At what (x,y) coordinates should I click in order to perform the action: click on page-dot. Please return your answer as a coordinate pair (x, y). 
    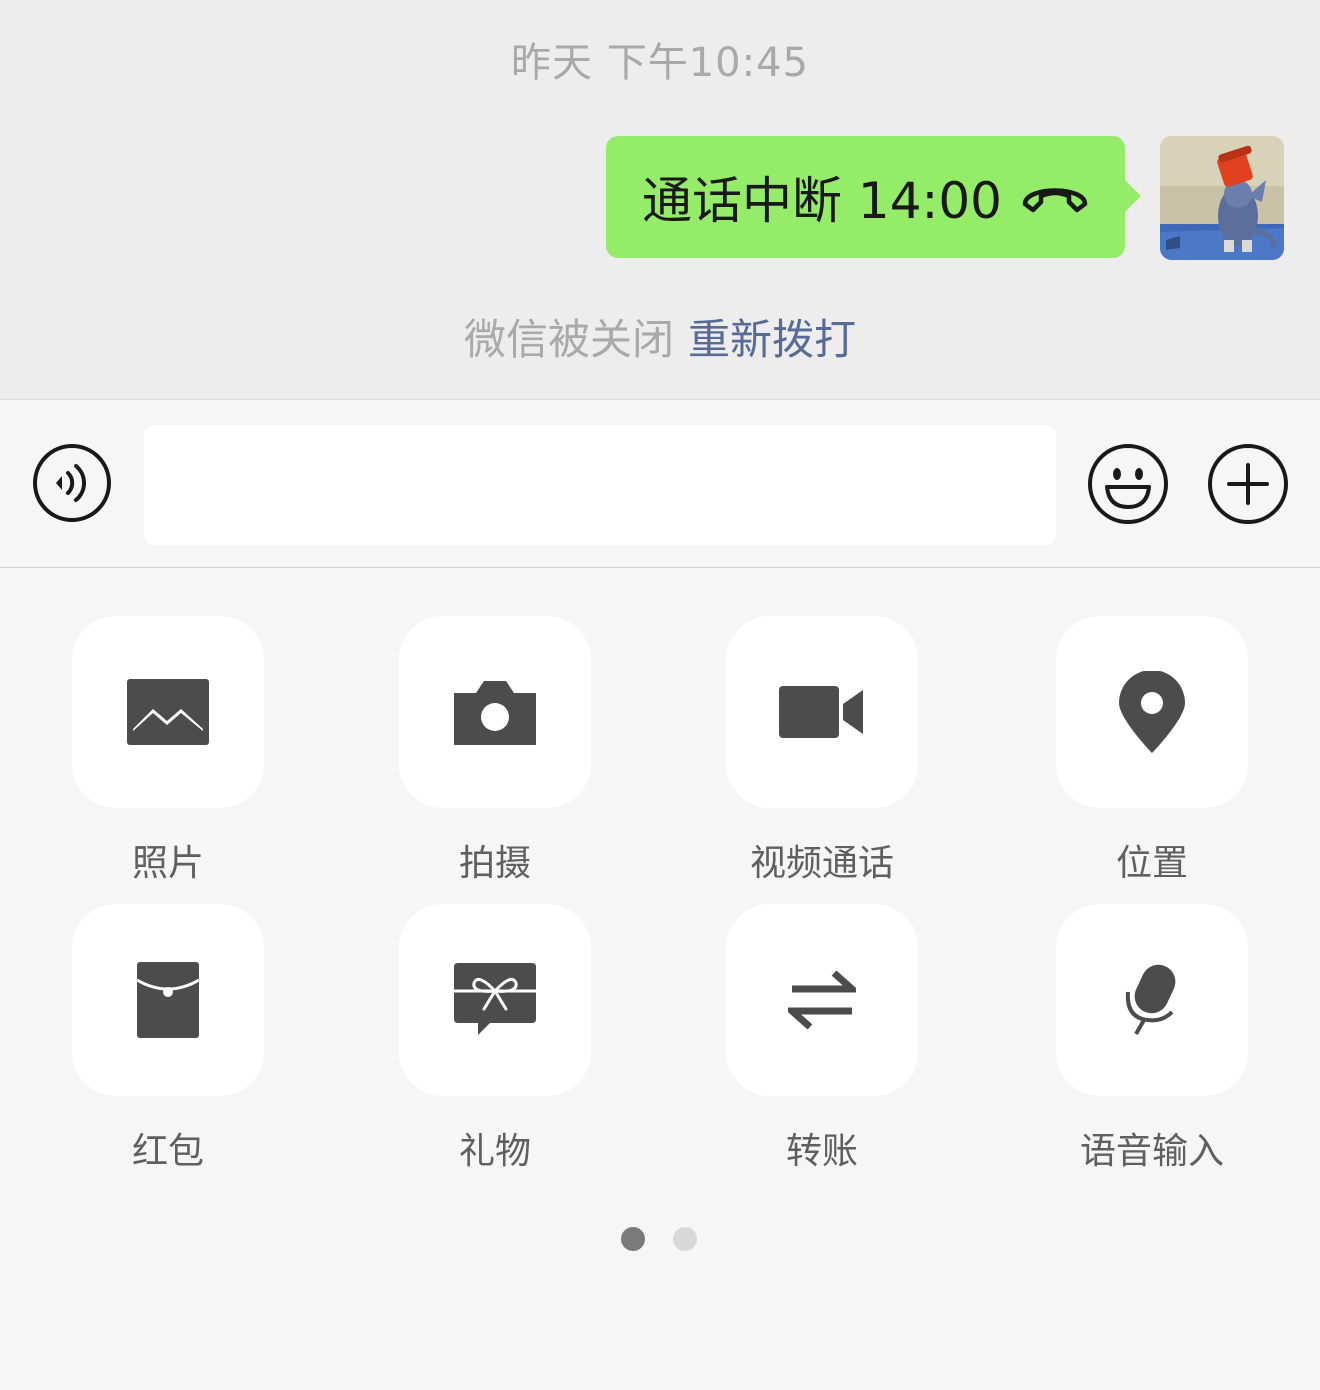
    Looking at the image, I should click on (685, 1239).